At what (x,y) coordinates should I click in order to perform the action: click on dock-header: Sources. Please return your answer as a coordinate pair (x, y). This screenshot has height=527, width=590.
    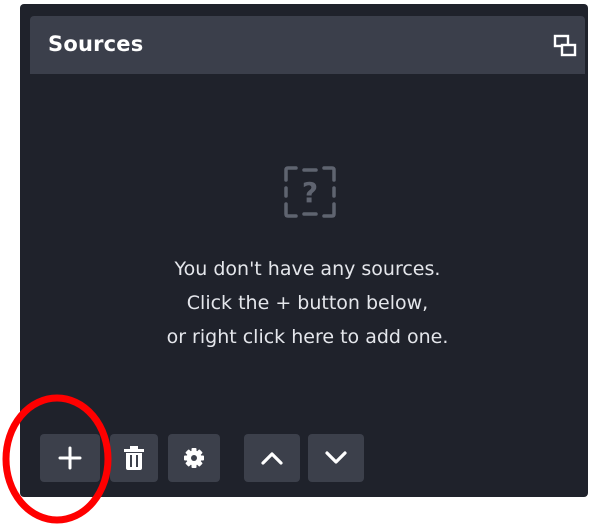
    Looking at the image, I should click on (307, 45).